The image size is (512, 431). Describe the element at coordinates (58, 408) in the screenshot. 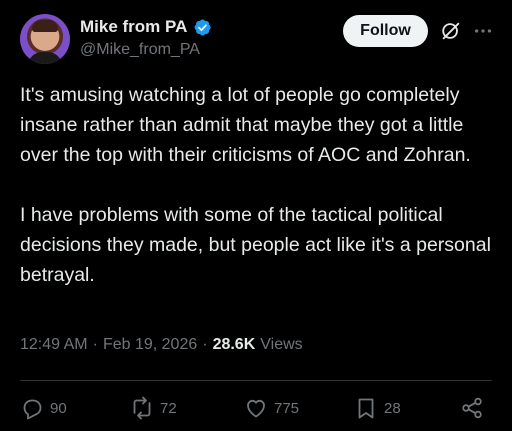

I see `reply-count: 90` at that location.